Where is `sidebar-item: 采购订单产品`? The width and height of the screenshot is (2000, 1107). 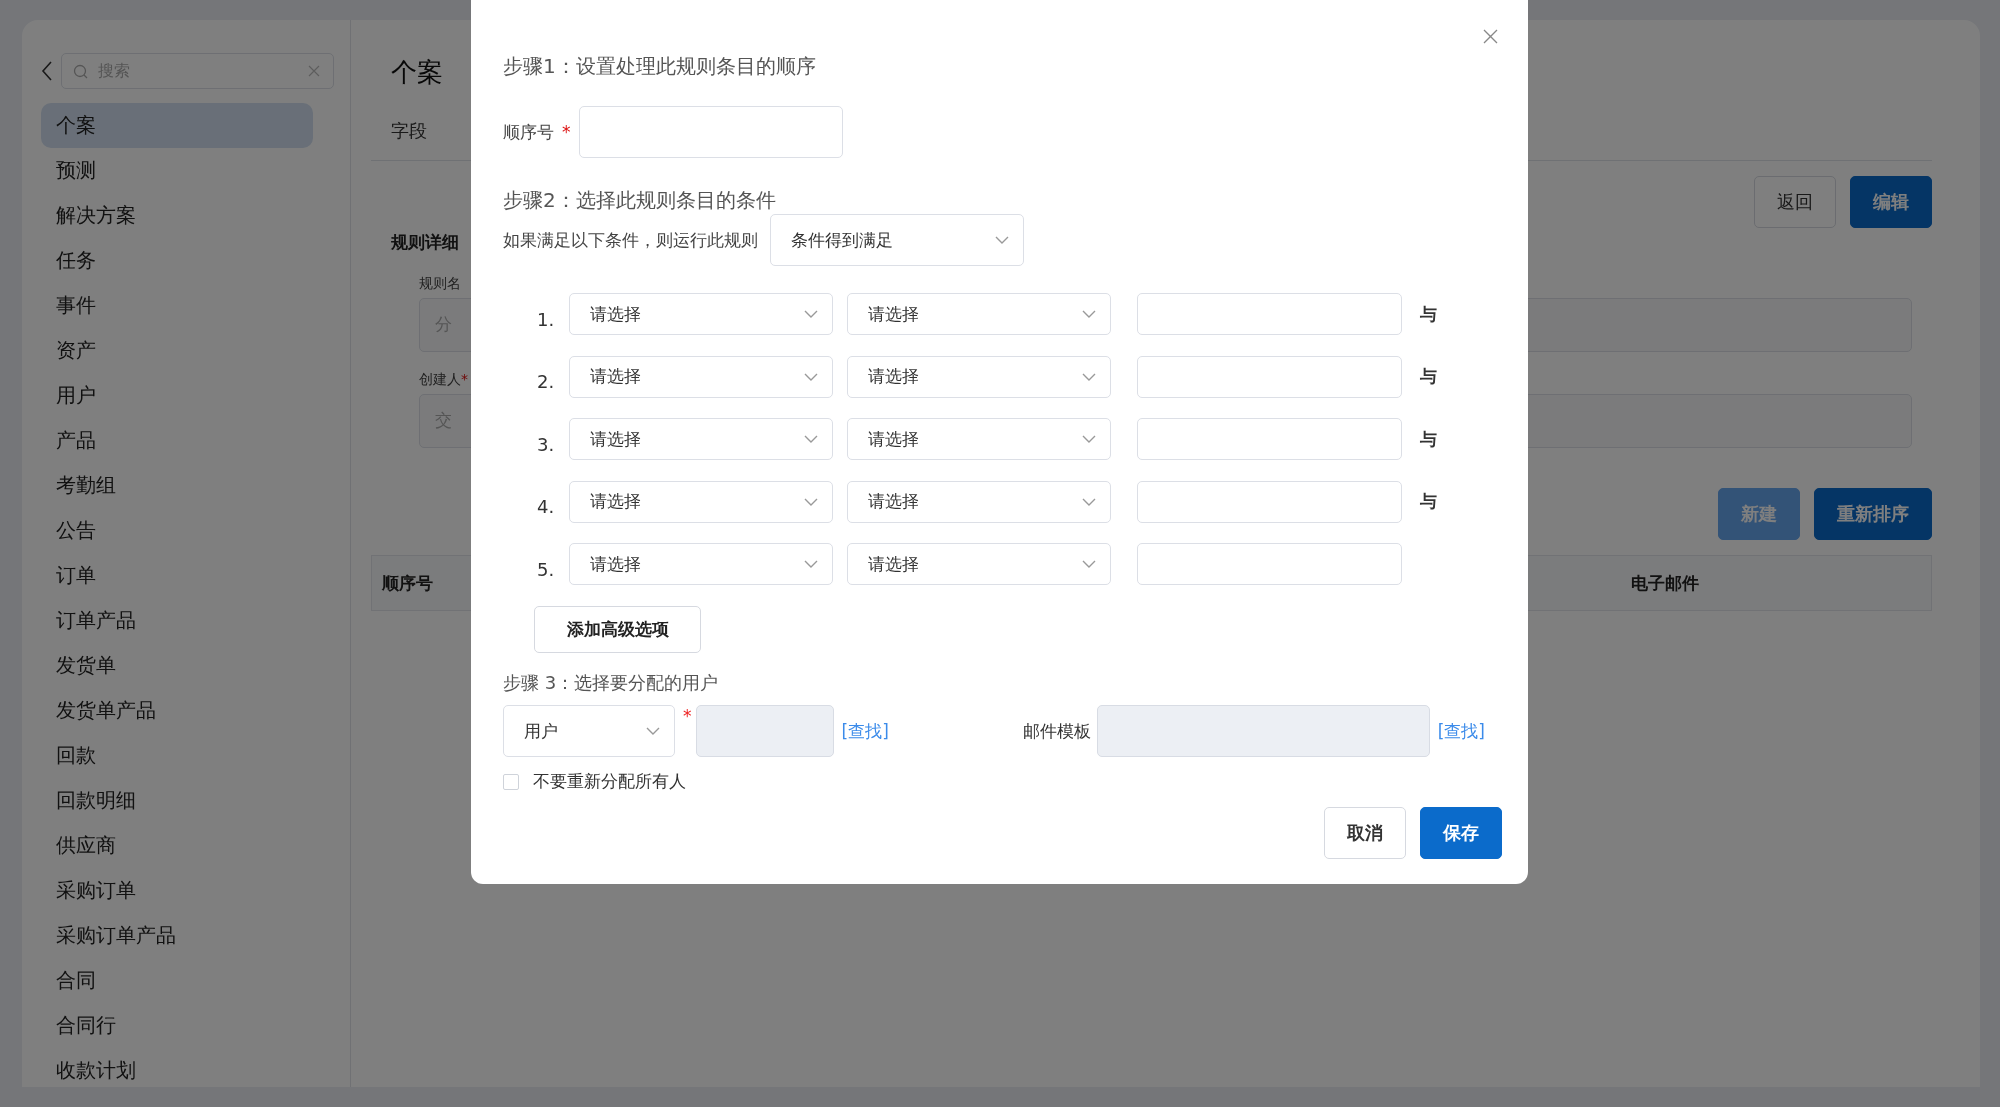 sidebar-item: 采购订单产品 is located at coordinates (177, 935).